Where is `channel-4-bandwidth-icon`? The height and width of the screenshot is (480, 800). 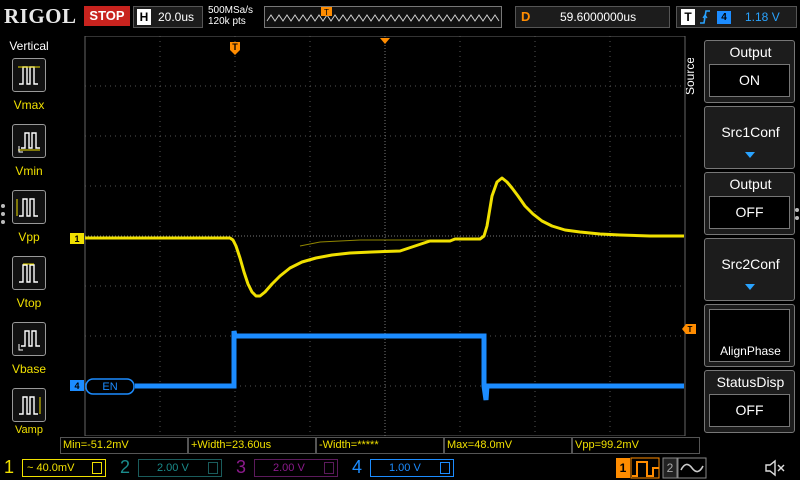
channel-4-bandwidth-icon is located at coordinates (445, 468).